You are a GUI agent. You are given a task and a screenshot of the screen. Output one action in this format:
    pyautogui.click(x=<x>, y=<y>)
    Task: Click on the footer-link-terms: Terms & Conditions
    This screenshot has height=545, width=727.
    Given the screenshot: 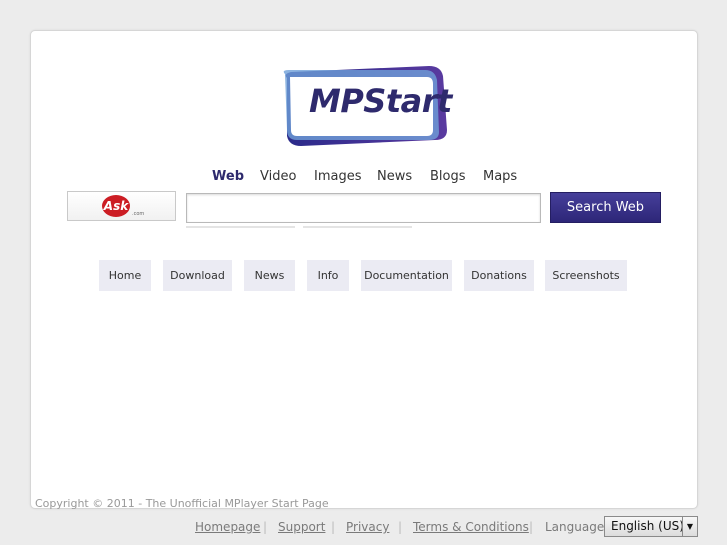 What is the action you would take?
    pyautogui.click(x=471, y=527)
    